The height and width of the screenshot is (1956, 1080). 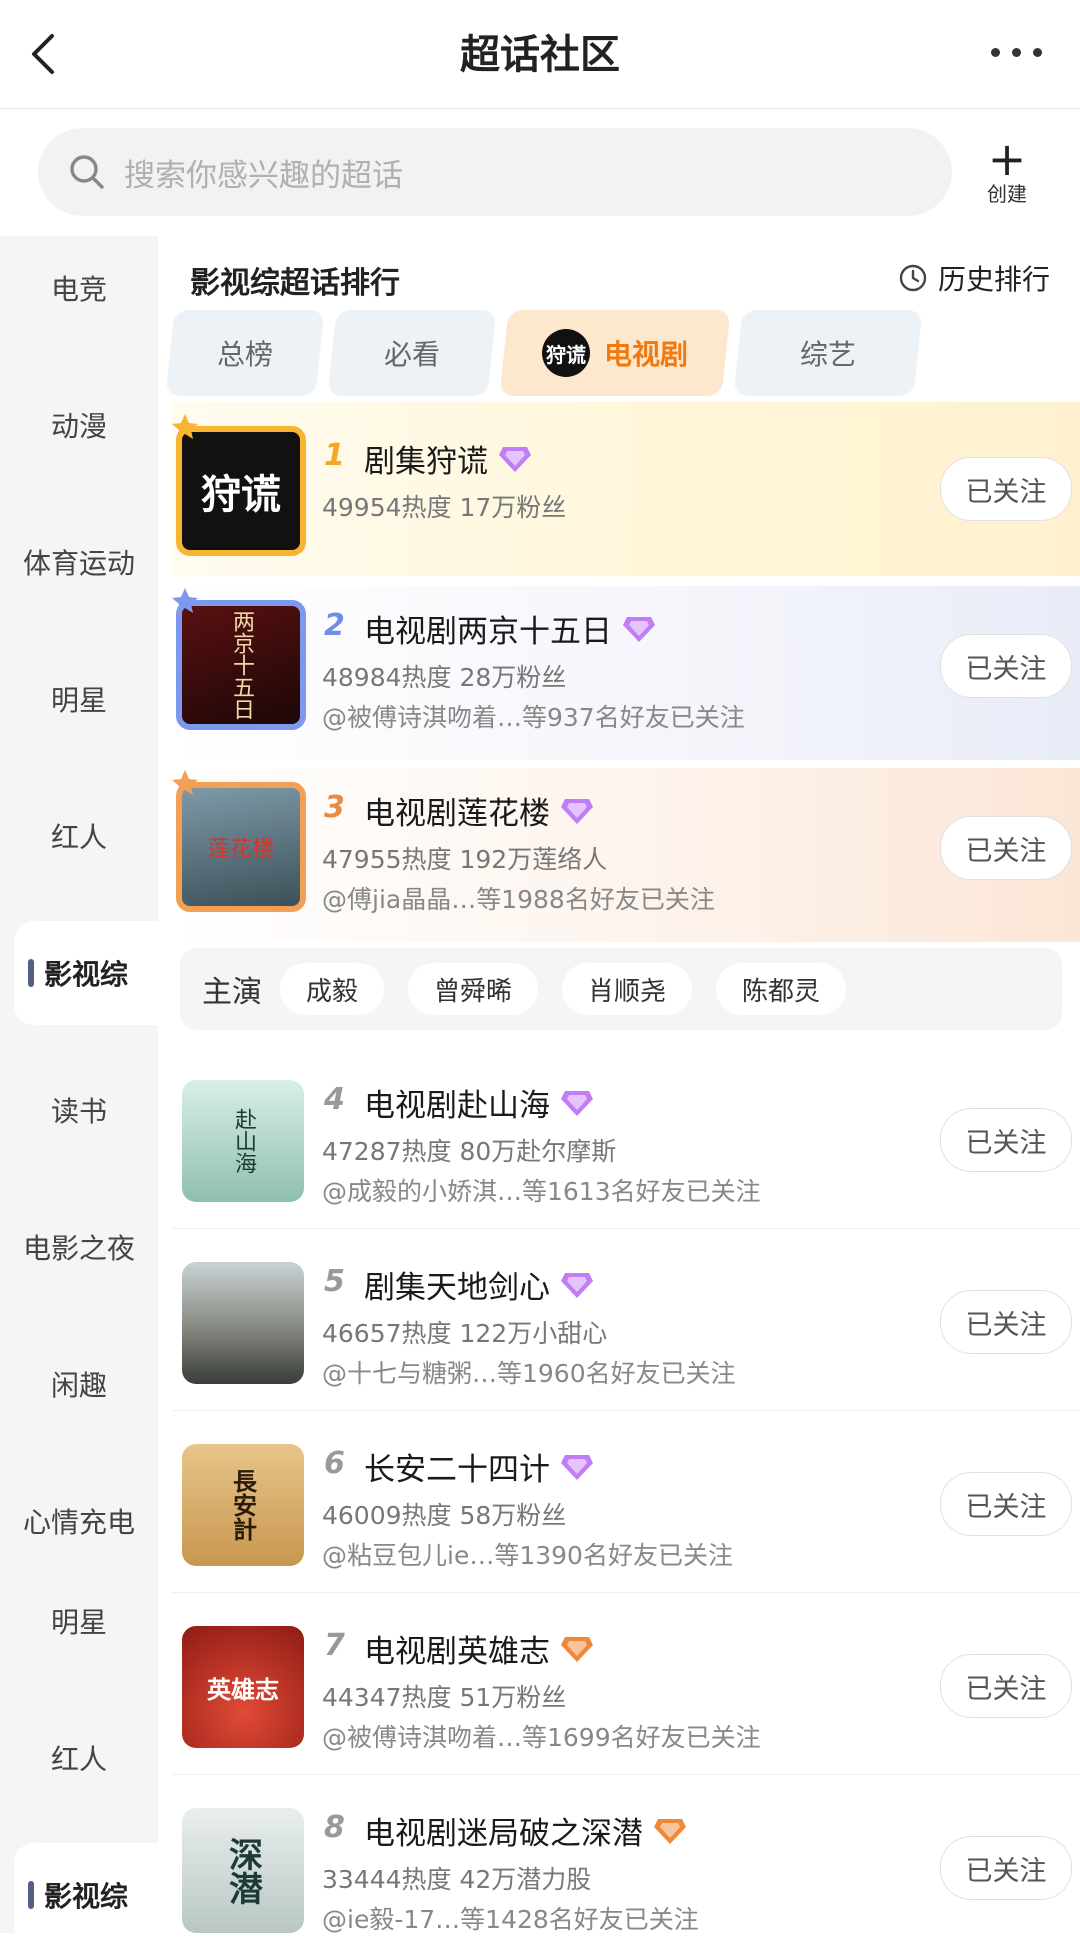 What do you see at coordinates (79, 1521) in the screenshot?
I see `sidebar-item-mood: 心情充电` at bounding box center [79, 1521].